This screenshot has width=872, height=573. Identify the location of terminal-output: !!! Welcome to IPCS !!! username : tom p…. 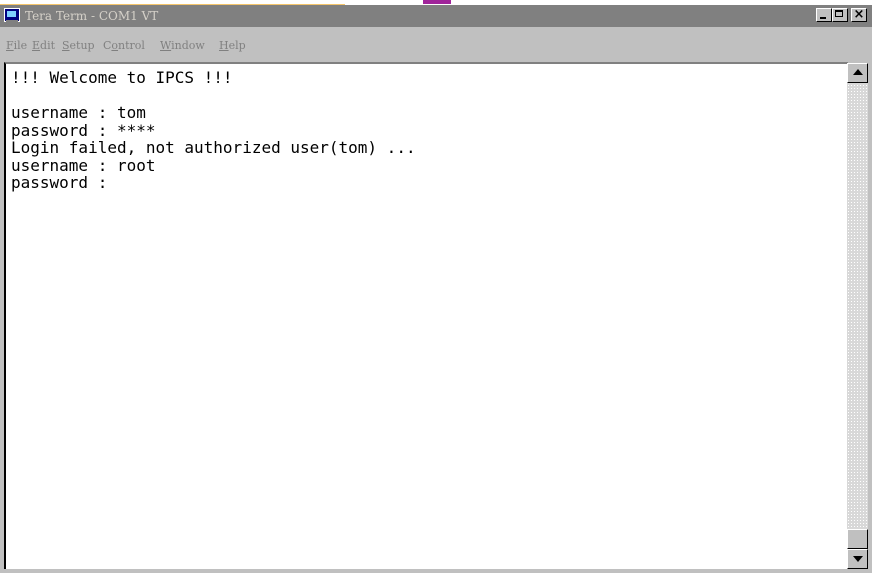
(213, 130).